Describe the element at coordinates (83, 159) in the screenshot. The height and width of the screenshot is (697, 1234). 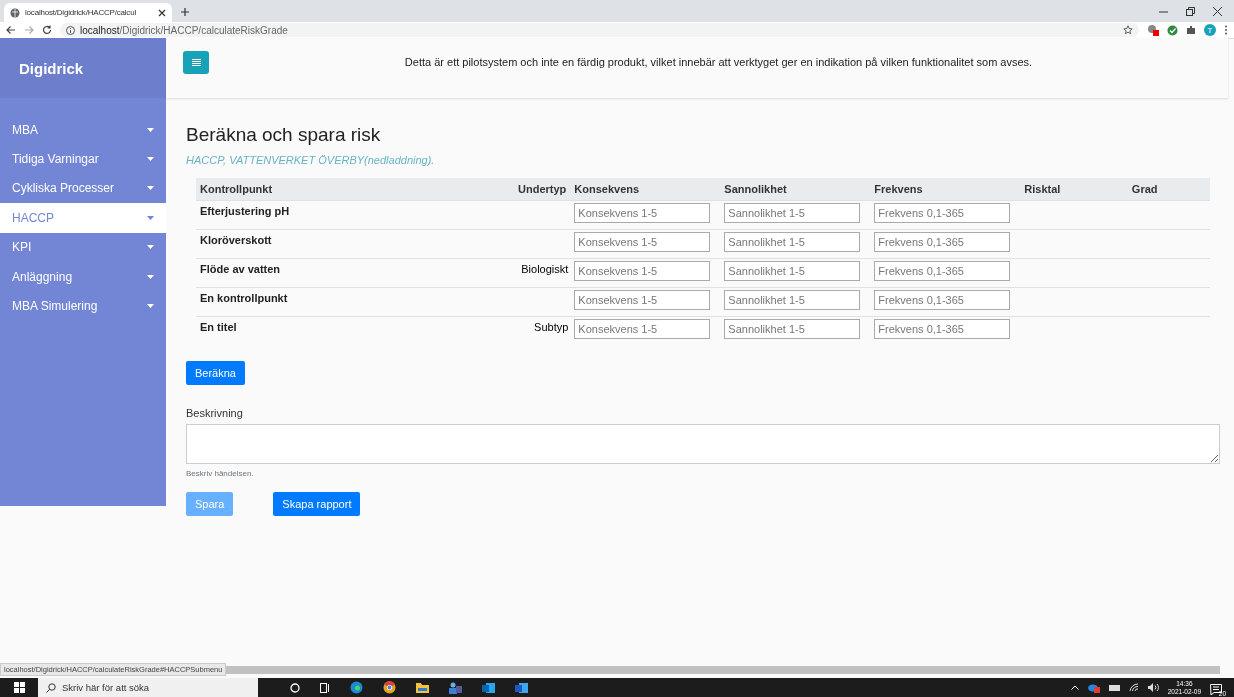
I see `sidebar-item: Tidiga Varningar` at that location.